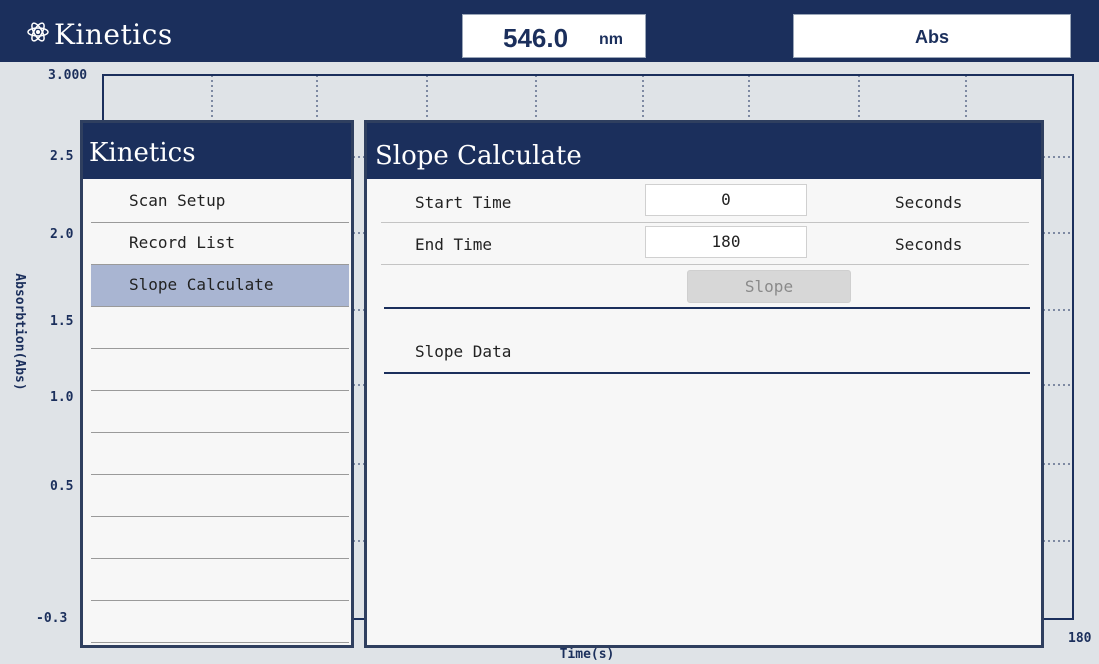 The width and height of the screenshot is (1099, 664). I want to click on end-time-row: End Time 180 Seconds, so click(705, 244).